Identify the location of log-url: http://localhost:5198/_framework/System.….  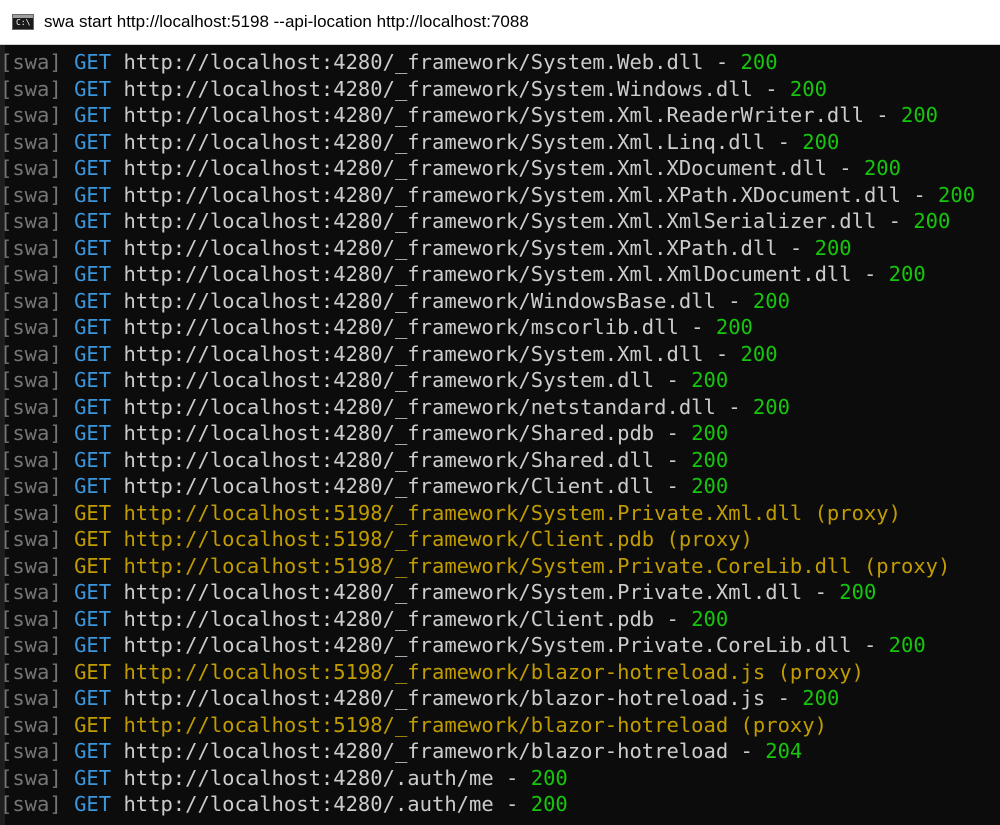
(487, 565).